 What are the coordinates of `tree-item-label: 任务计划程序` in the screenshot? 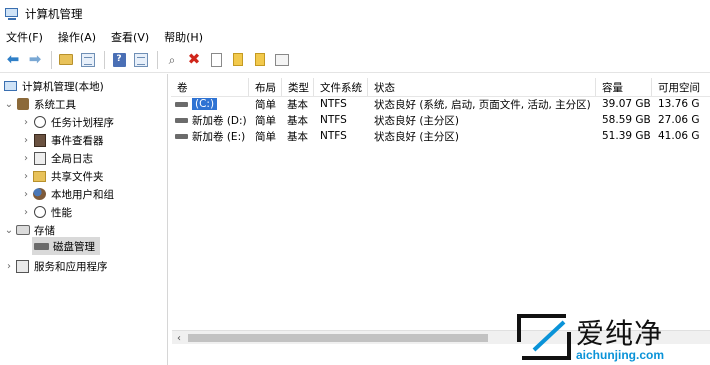 It's located at (82, 122).